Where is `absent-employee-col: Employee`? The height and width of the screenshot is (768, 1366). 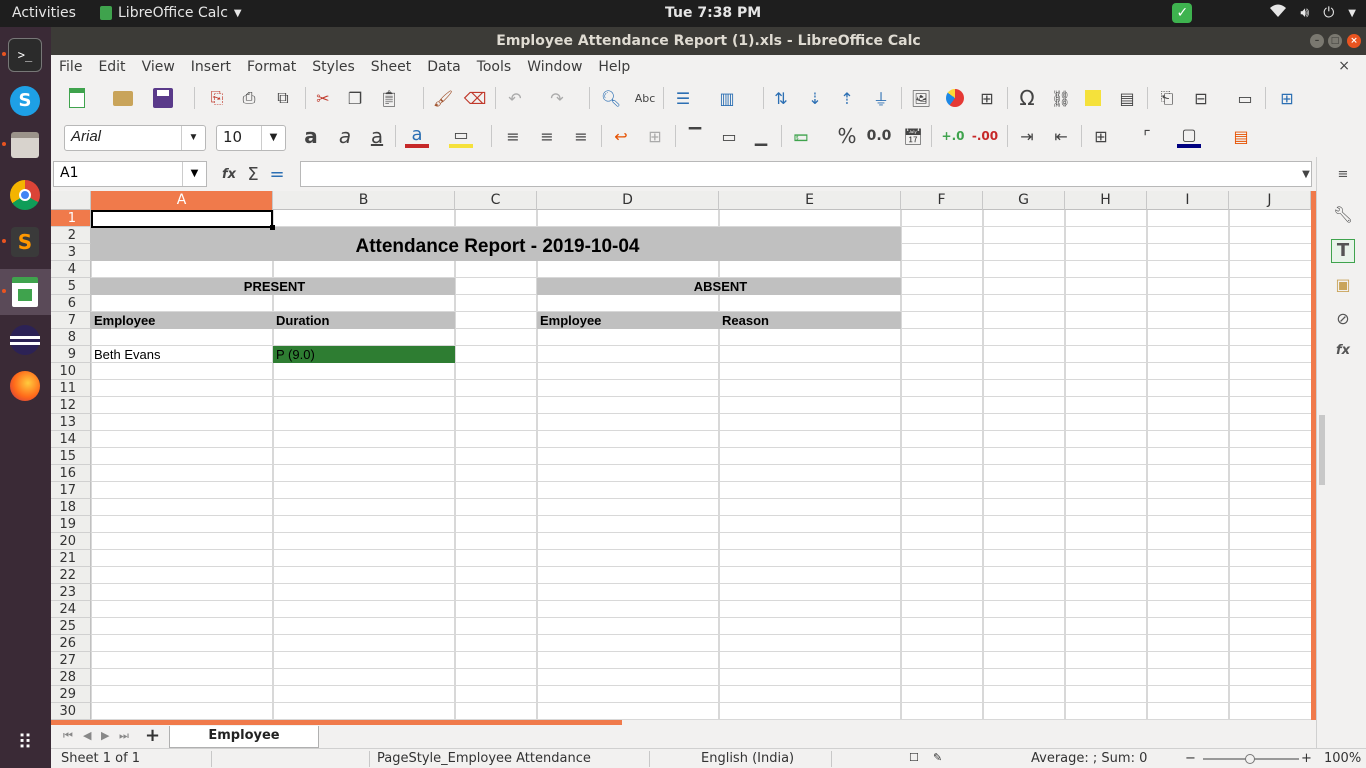 absent-employee-col: Employee is located at coordinates (628, 320).